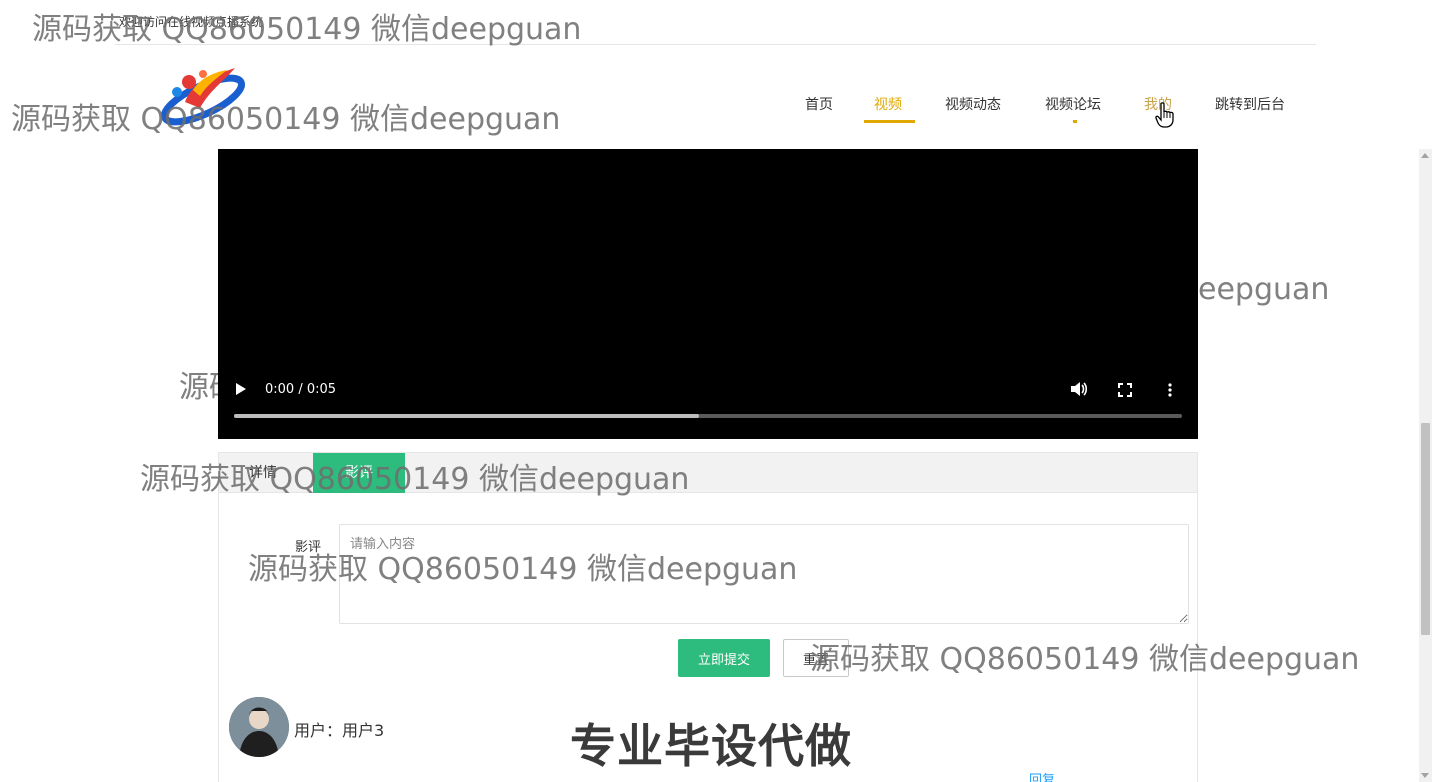 This screenshot has width=1432, height=782. Describe the element at coordinates (308, 547) in the screenshot. I see `review-label: 影评` at that location.